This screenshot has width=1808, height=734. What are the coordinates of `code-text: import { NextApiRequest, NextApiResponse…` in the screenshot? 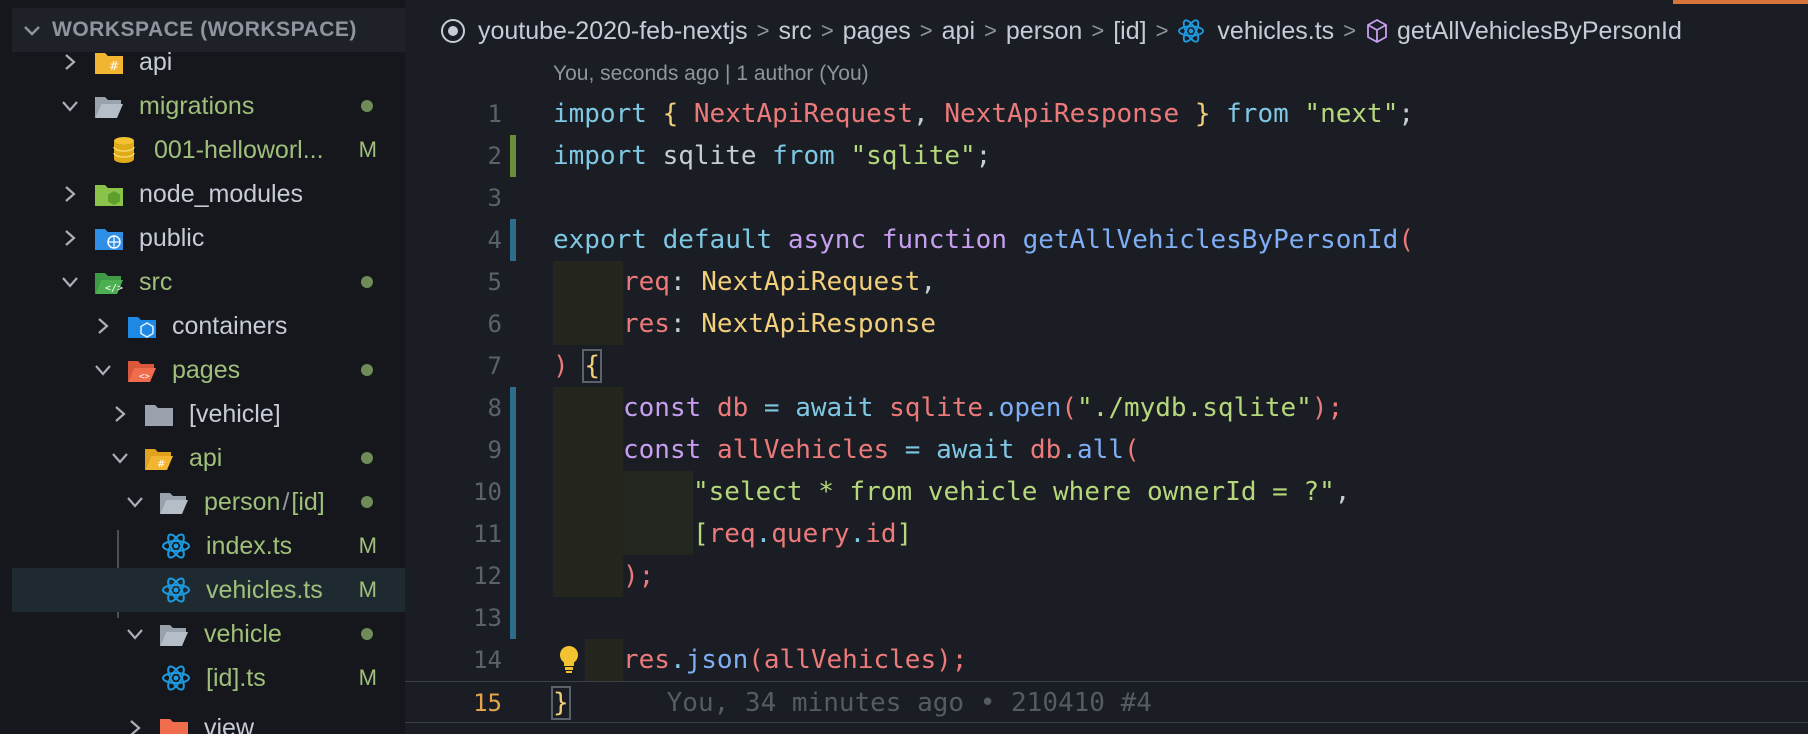 It's located at (983, 114).